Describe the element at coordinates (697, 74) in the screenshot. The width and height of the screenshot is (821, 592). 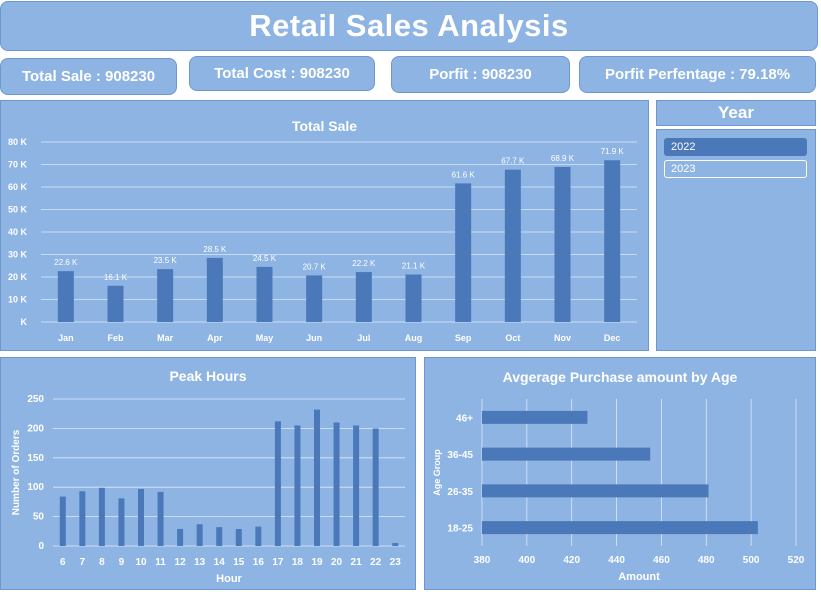
I see `kpi-profit-percentage: Porfit Perfentage : 79.18%` at that location.